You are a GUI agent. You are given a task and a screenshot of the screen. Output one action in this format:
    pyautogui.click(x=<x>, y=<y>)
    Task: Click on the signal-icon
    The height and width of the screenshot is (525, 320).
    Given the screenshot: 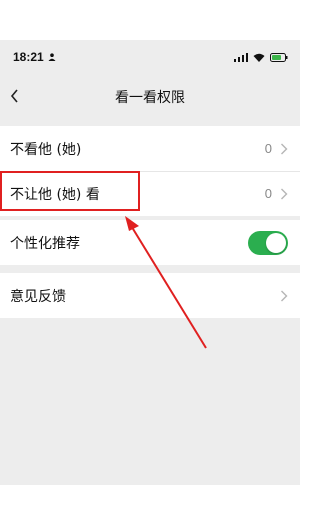 What is the action you would take?
    pyautogui.click(x=241, y=57)
    